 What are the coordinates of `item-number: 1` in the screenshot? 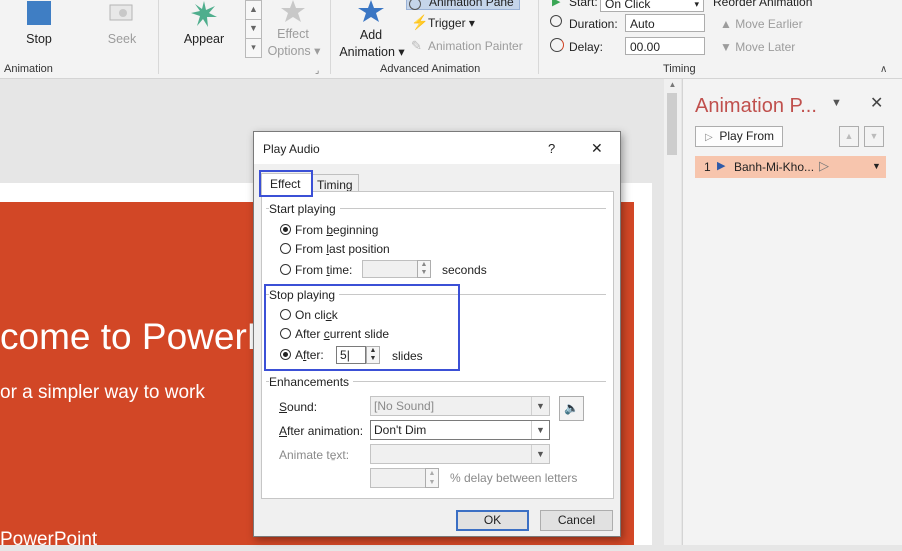 It's located at (707, 167).